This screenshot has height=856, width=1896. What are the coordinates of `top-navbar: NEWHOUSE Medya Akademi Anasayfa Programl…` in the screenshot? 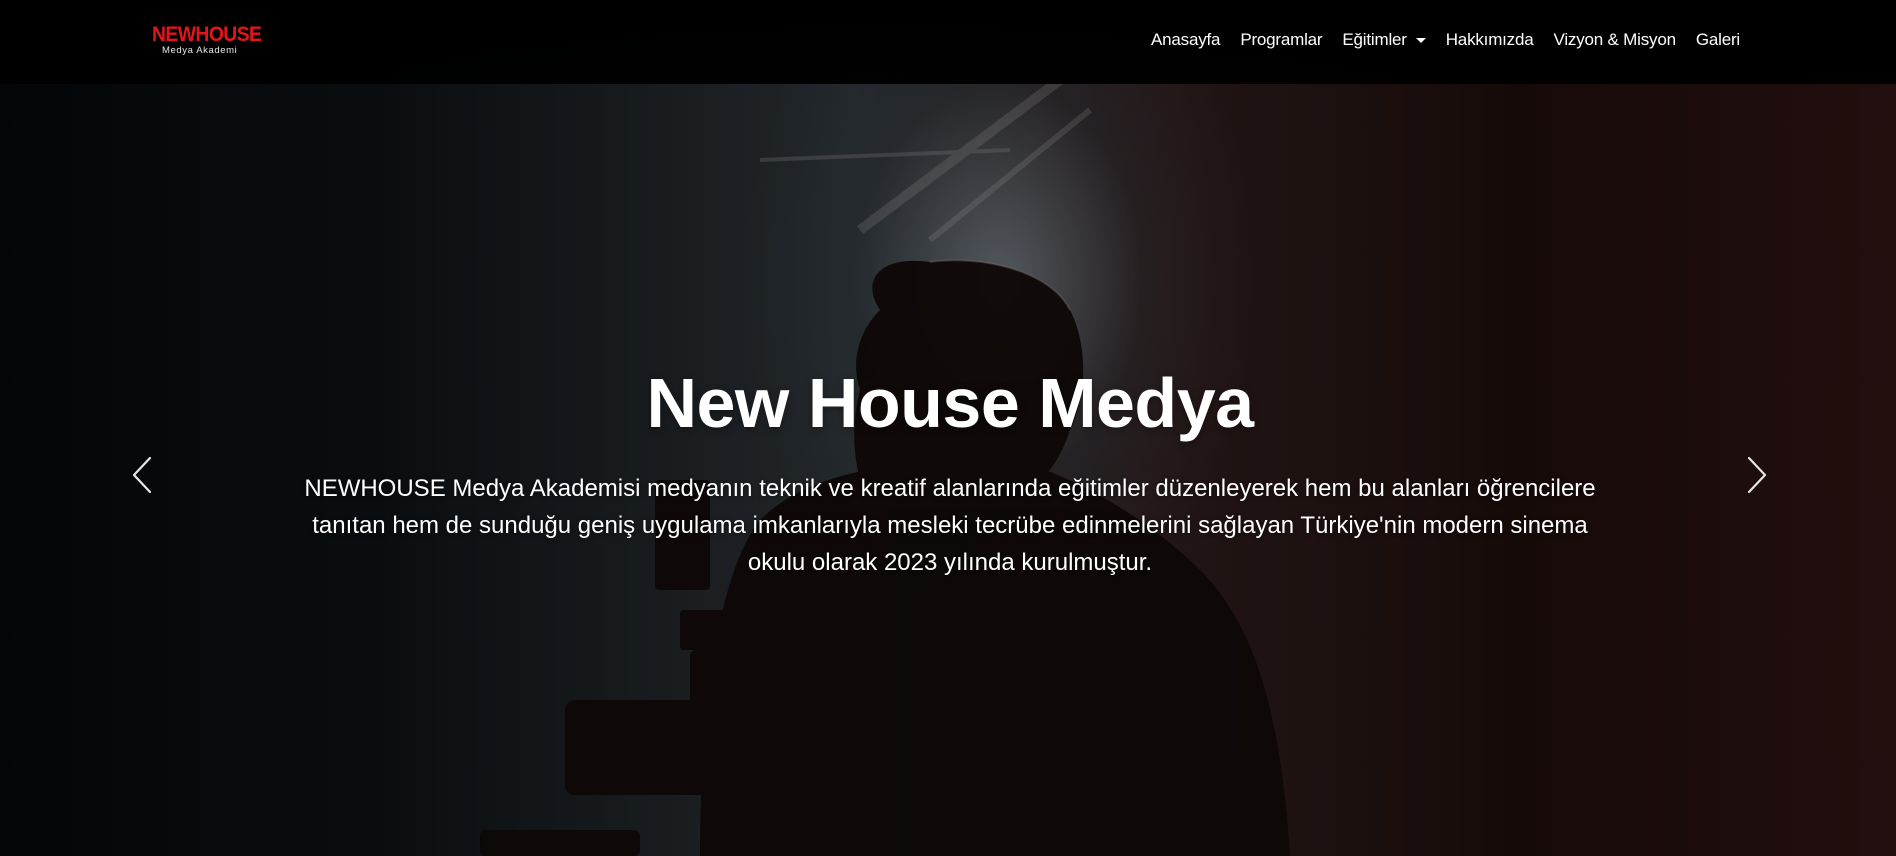 It's located at (948, 42).